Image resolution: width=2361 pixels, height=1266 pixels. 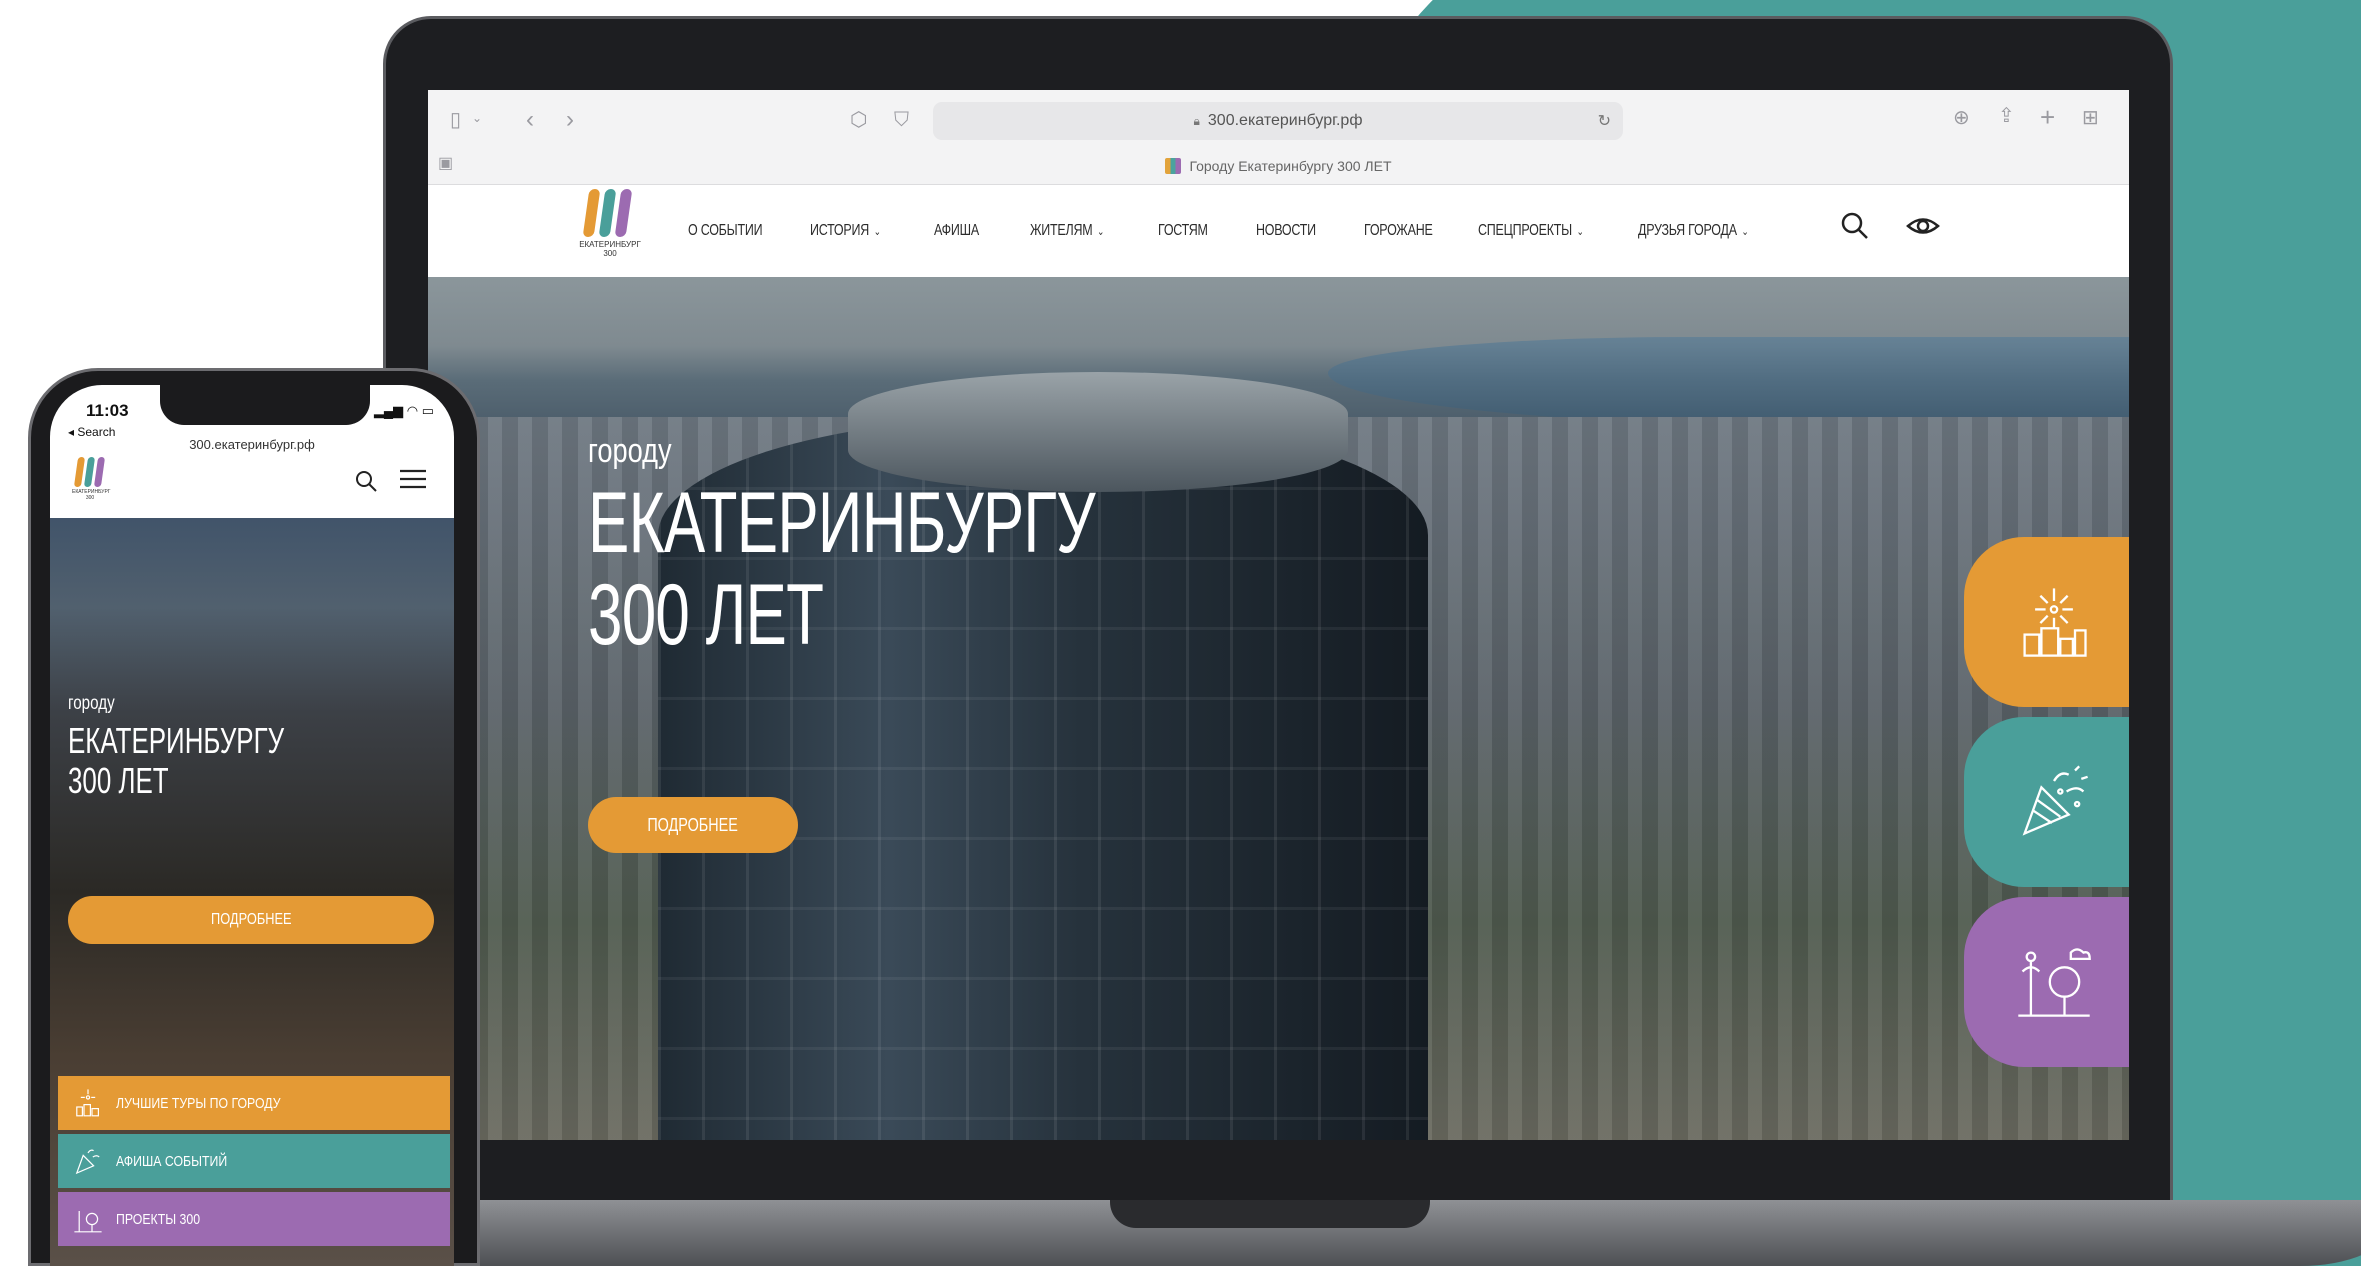 I want to click on phone-more-button-label: ПОДРОБНЕЕ, so click(x=251, y=919).